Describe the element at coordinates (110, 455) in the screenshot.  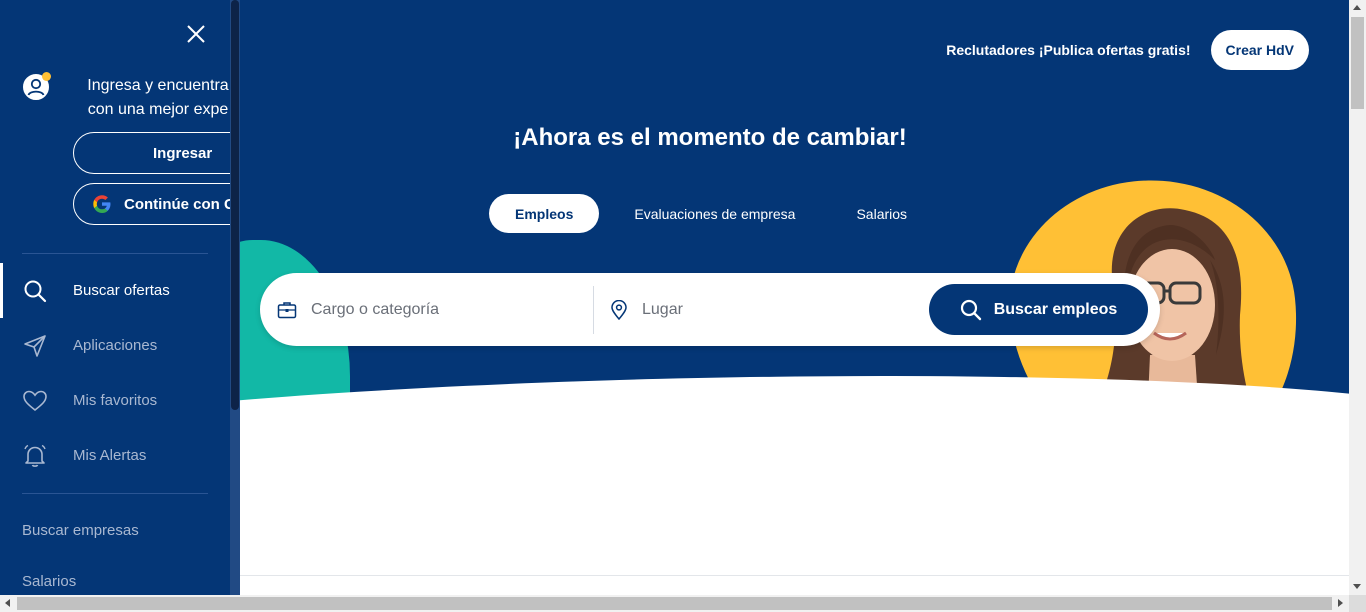
I see `sidebar-item-label: Mis Alertas` at that location.